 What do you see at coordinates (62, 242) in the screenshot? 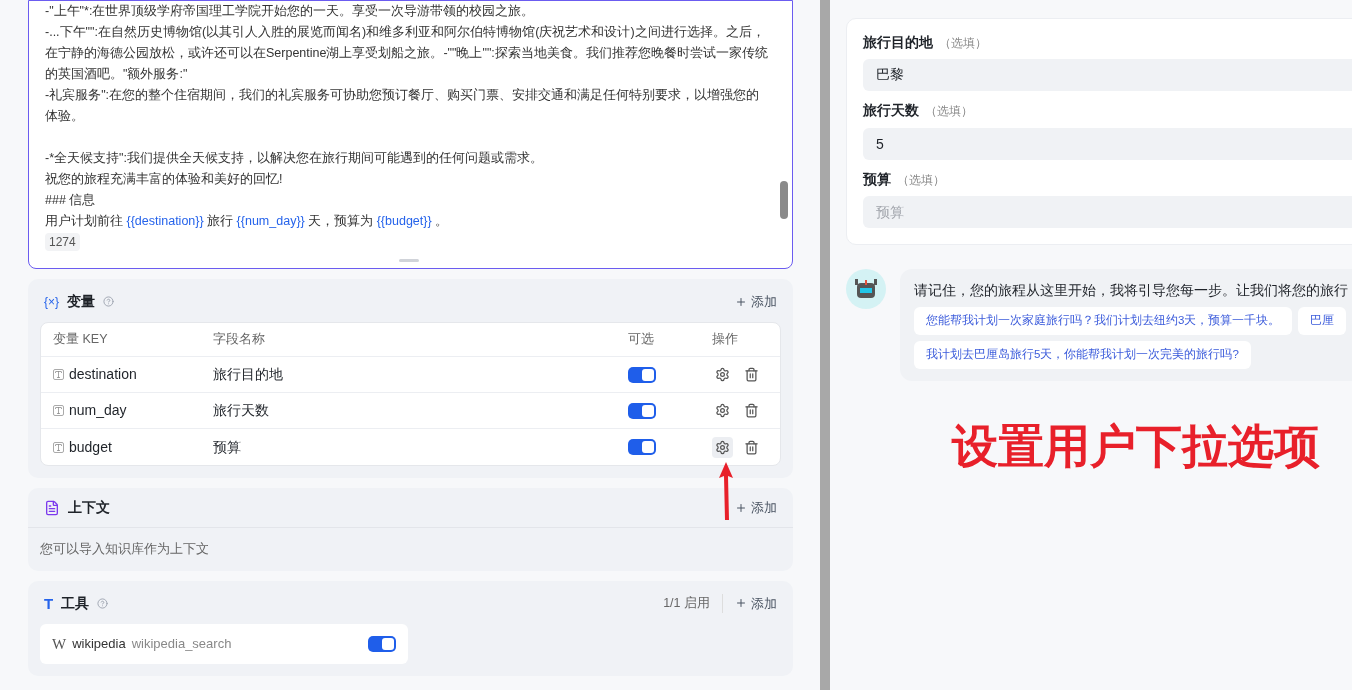
I see `char-count: 1274` at bounding box center [62, 242].